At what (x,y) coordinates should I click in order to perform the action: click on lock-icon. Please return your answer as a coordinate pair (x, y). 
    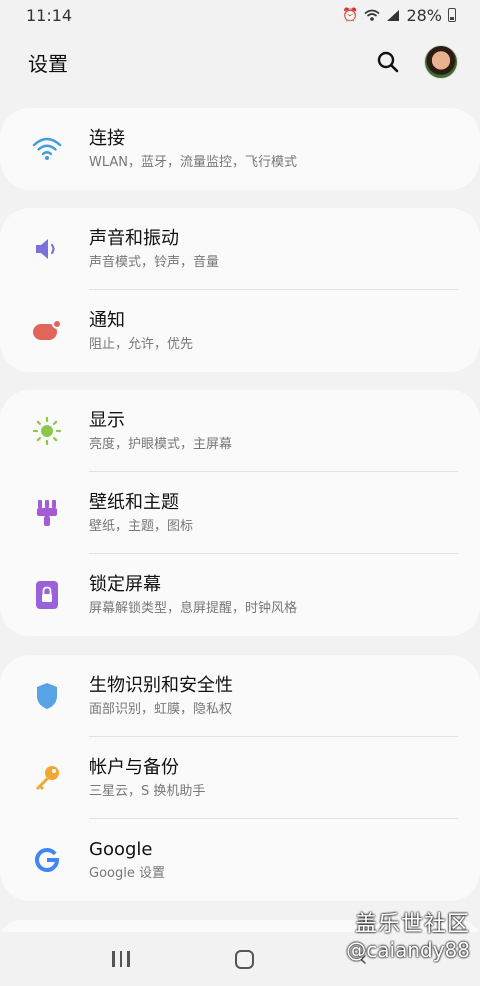
    Looking at the image, I should click on (47, 595).